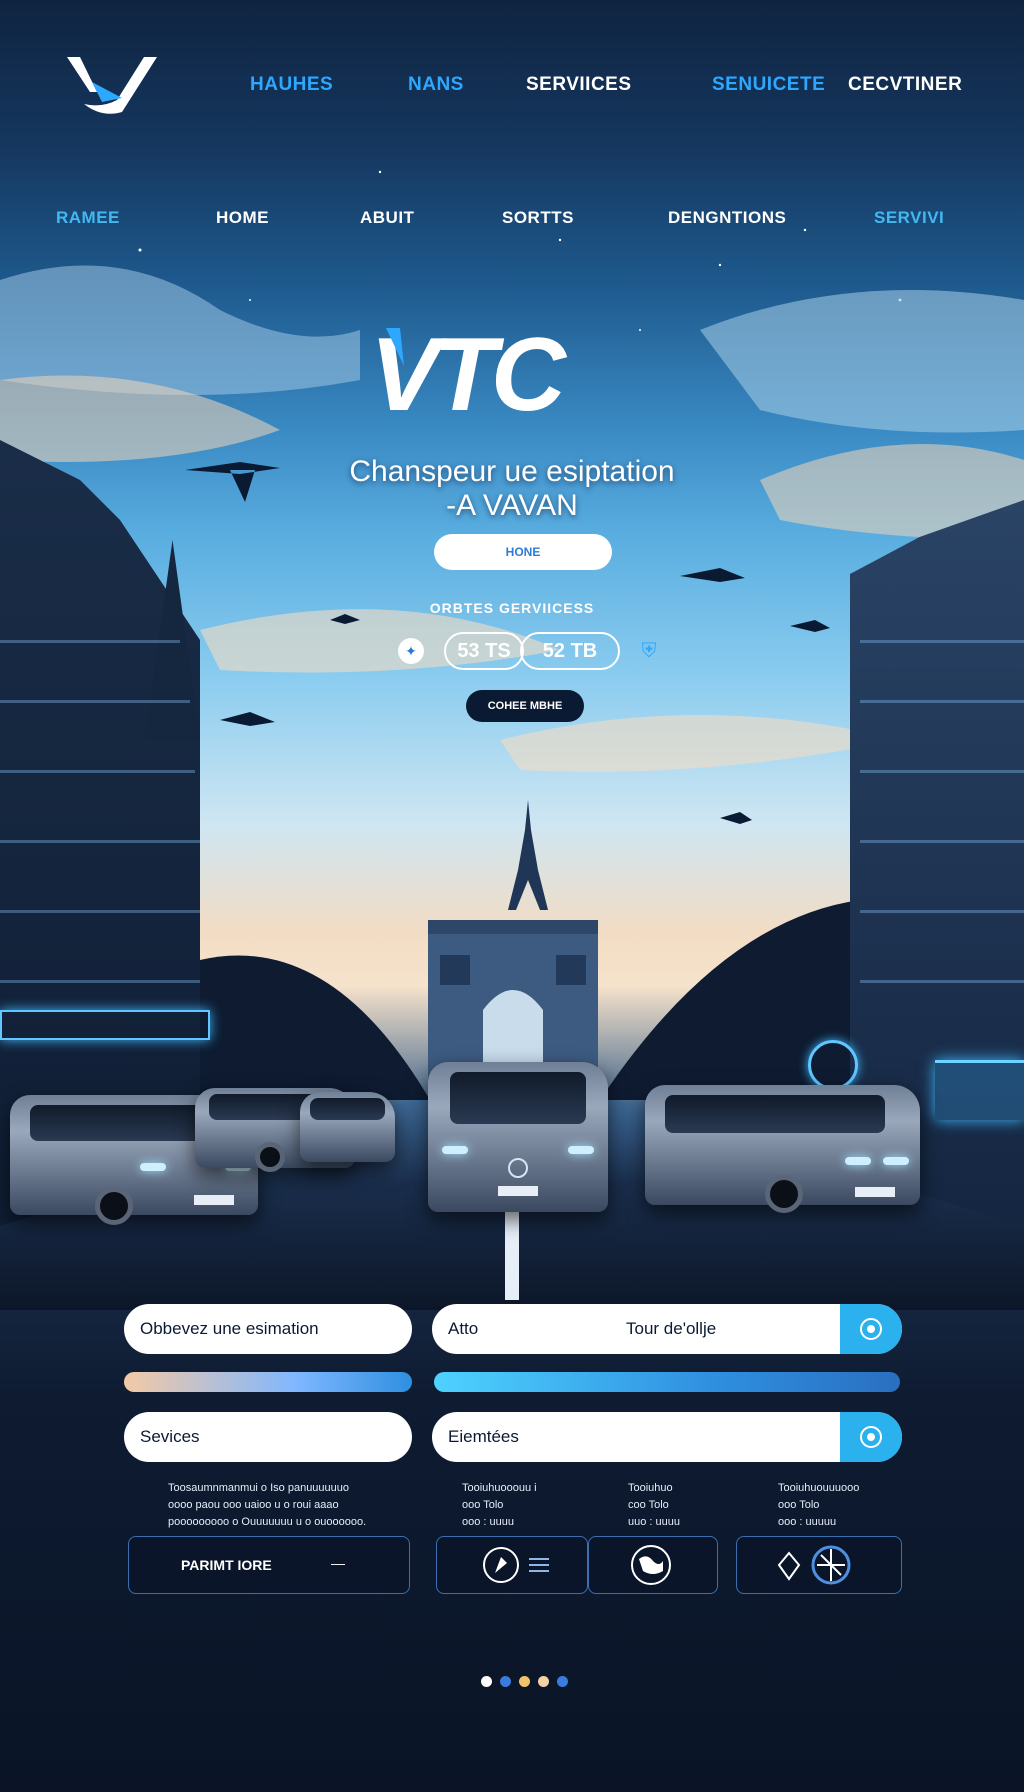  Describe the element at coordinates (436, 85) in the screenshot. I see `top-nav-item-nans: NANS` at that location.